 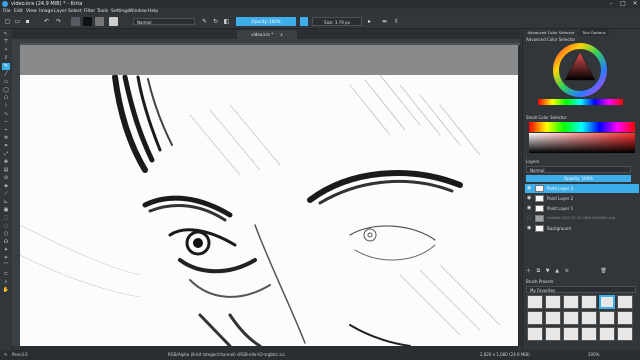 What do you see at coordinates (204, 21) in the screenshot?
I see `eraser-mode-icon: ✎` at bounding box center [204, 21].